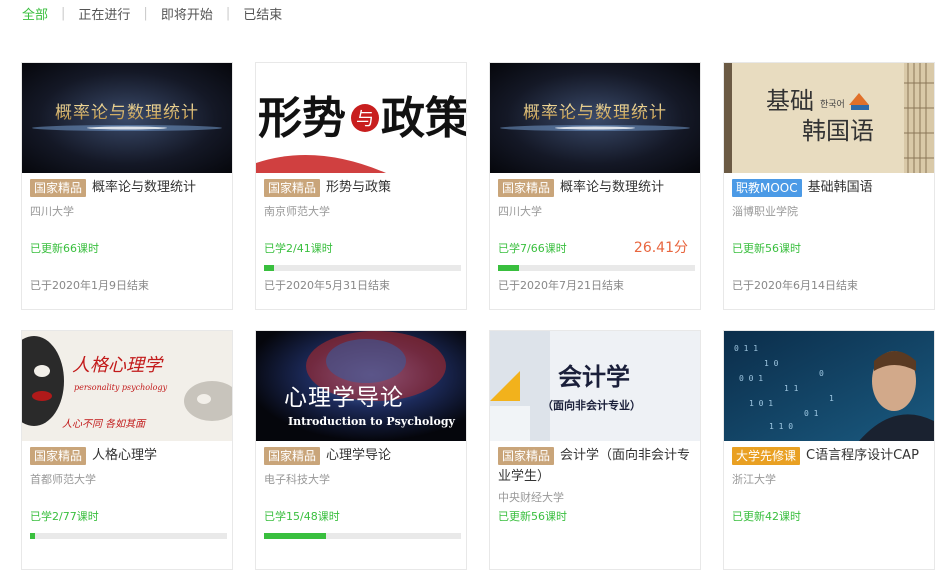 The image size is (952, 570). Describe the element at coordinates (104, 424) in the screenshot. I see `thumbnail-subtitle: 人心不同 各如其面` at that location.